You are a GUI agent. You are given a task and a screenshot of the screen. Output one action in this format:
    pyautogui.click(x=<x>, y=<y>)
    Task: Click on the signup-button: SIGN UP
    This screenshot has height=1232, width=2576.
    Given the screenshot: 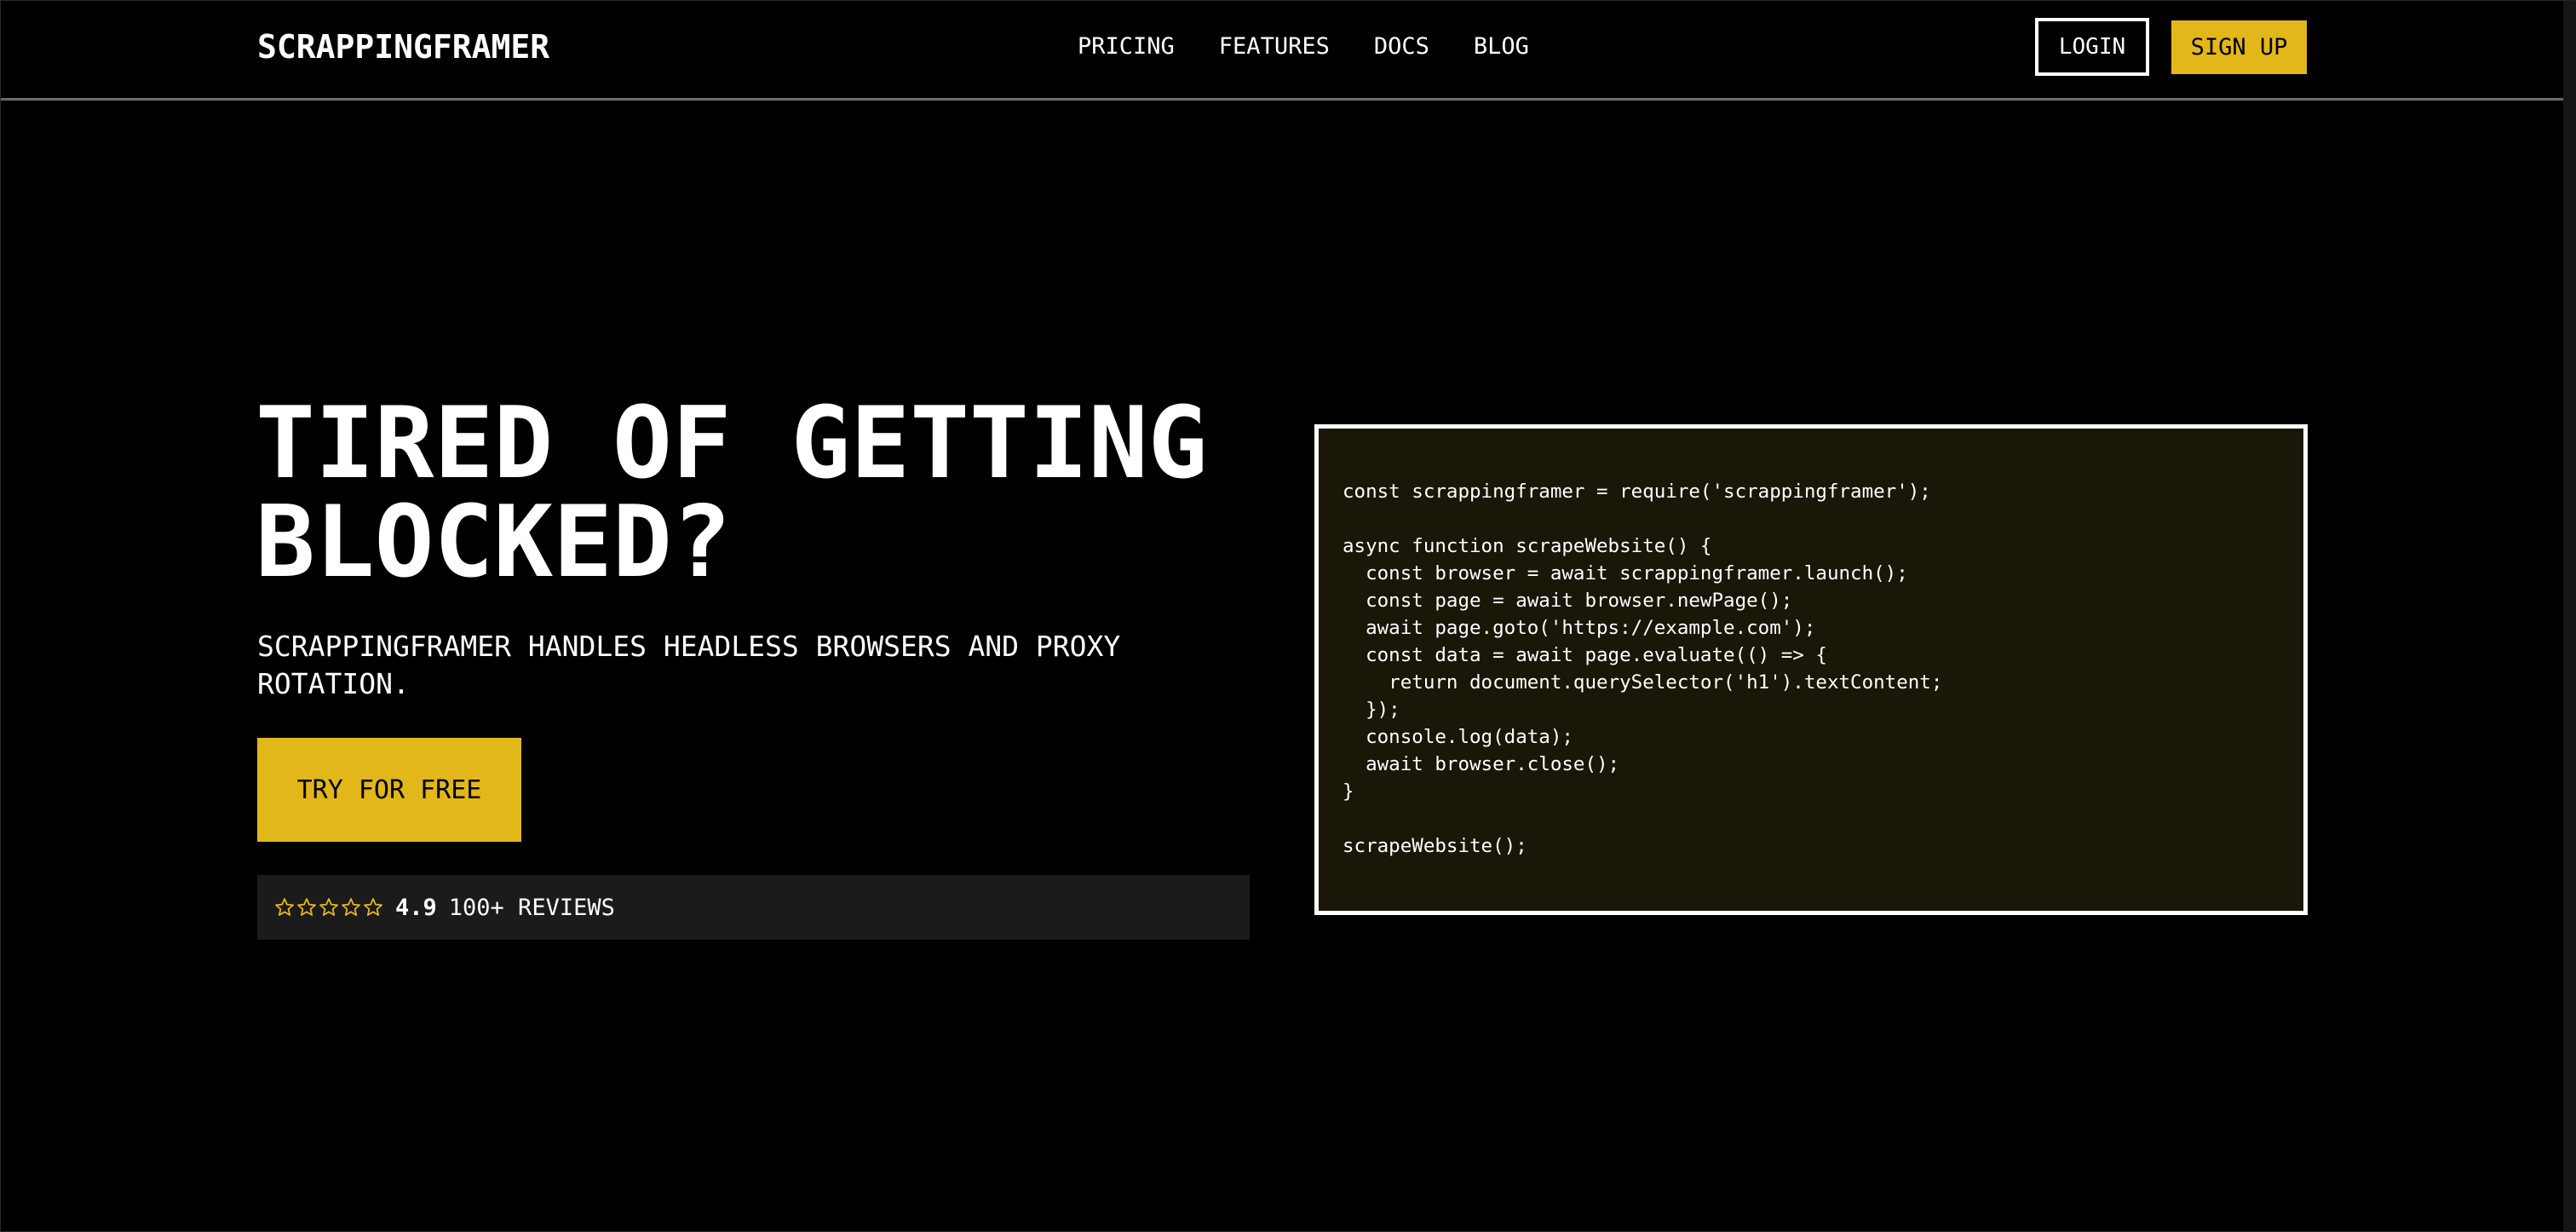 What is the action you would take?
    pyautogui.click(x=2239, y=47)
    